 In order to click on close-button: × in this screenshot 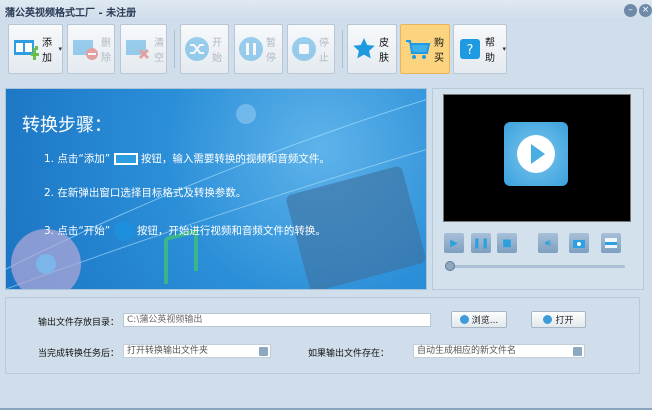, I will do `click(645, 10)`.